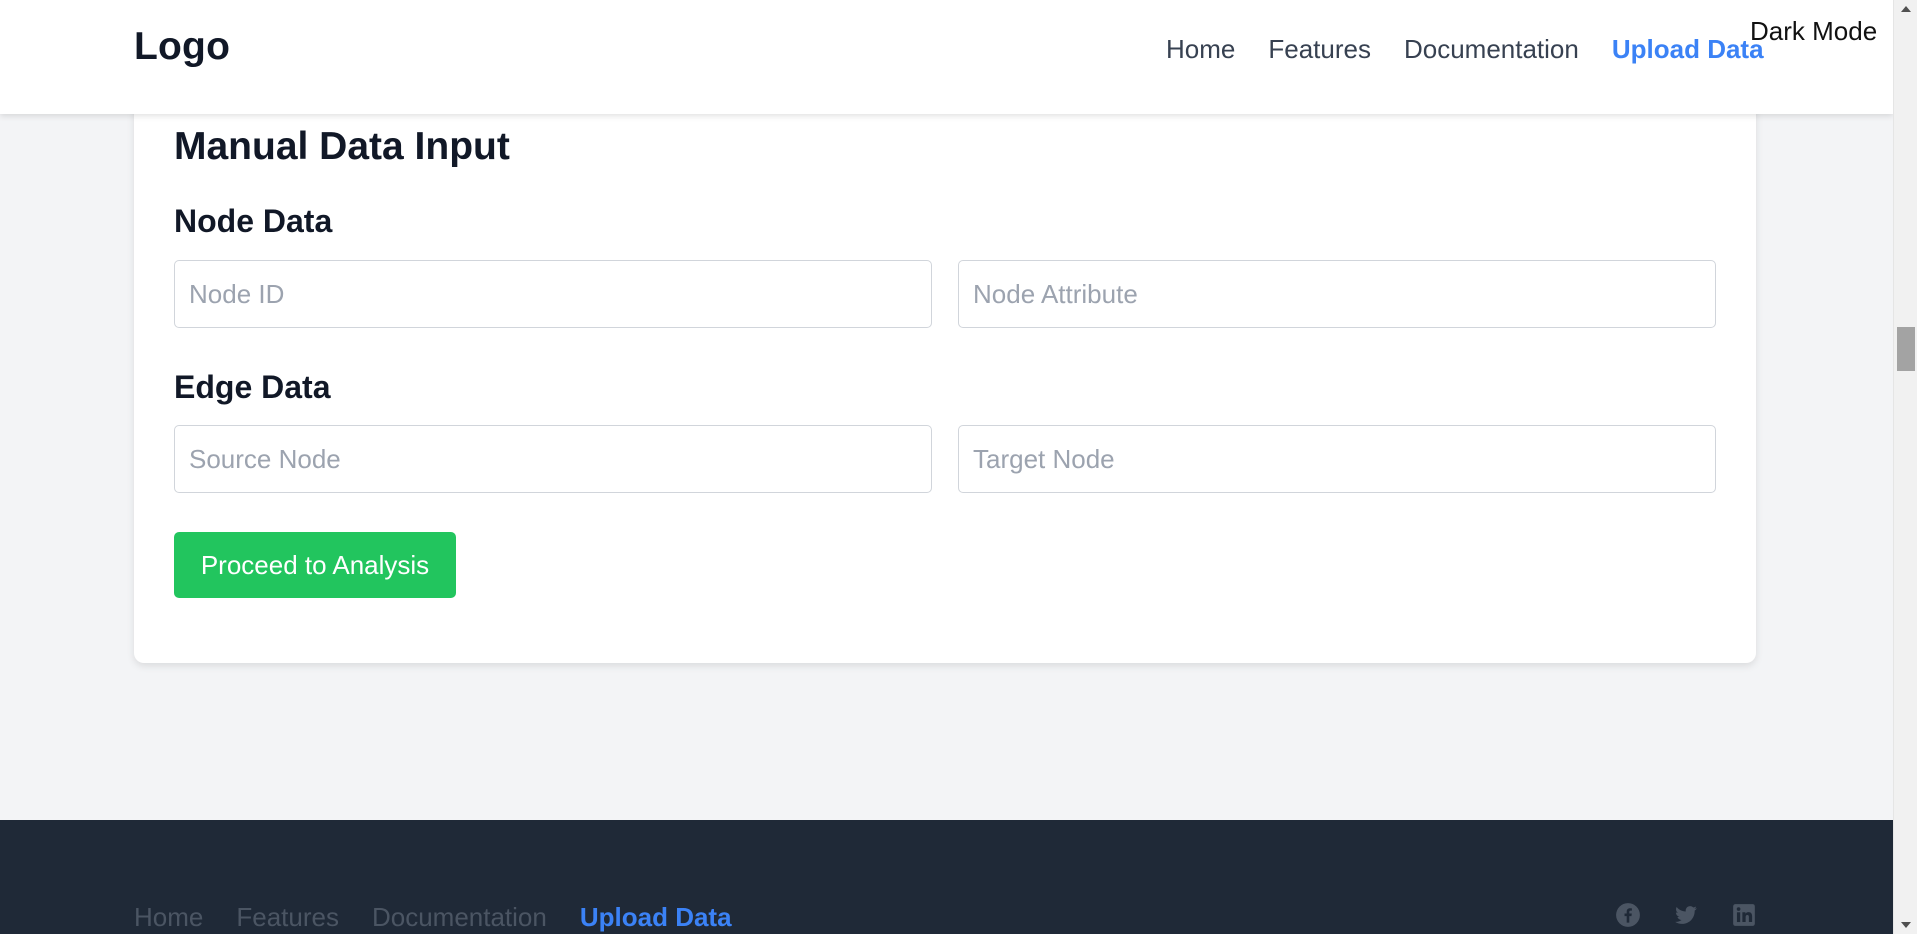 The image size is (1917, 934). What do you see at coordinates (1905, 925) in the screenshot?
I see `scroll-down-arrow-icon` at bounding box center [1905, 925].